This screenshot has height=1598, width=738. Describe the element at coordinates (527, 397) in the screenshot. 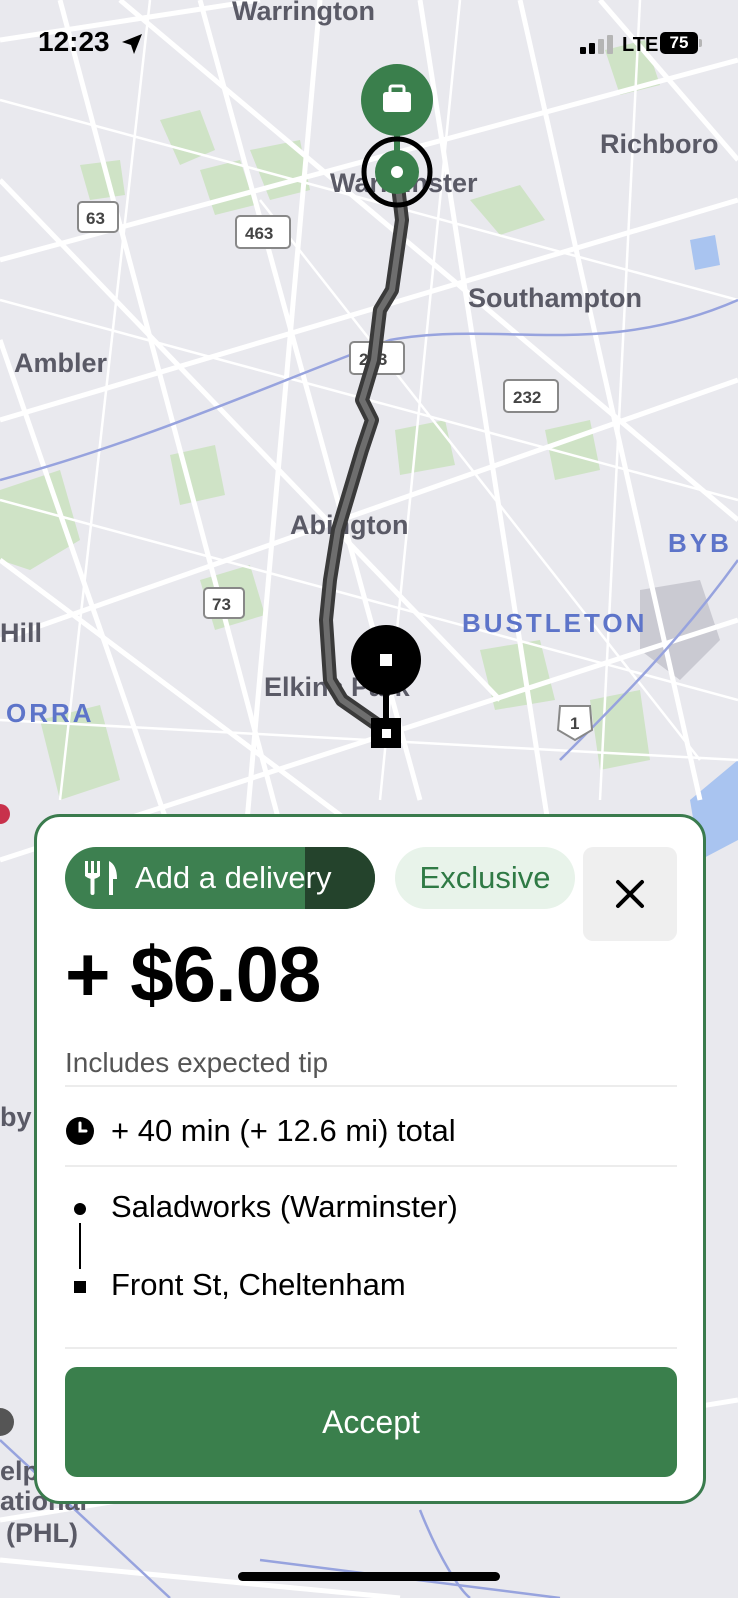

I see `svg-text: 232` at that location.